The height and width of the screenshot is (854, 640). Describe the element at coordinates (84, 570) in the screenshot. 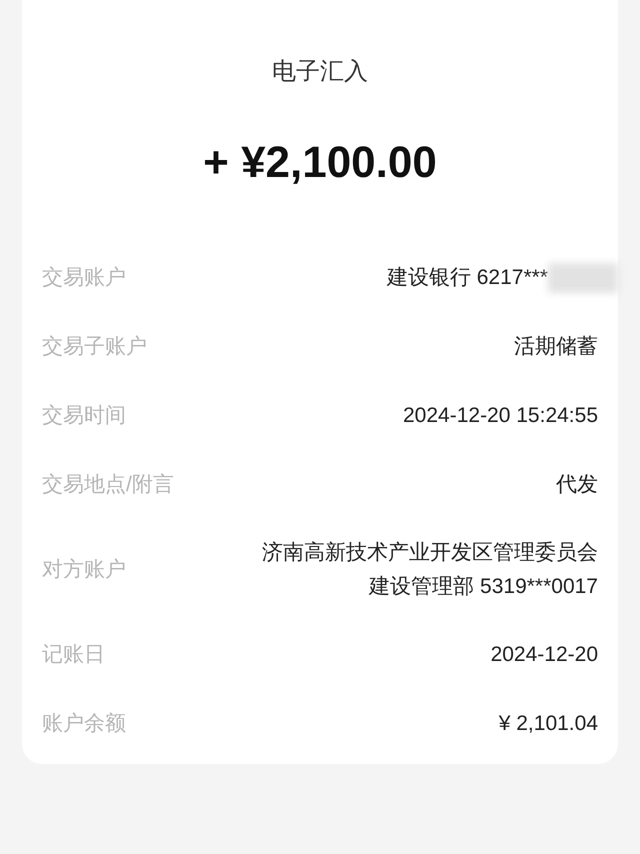

I see `field-label: 对方账户` at that location.